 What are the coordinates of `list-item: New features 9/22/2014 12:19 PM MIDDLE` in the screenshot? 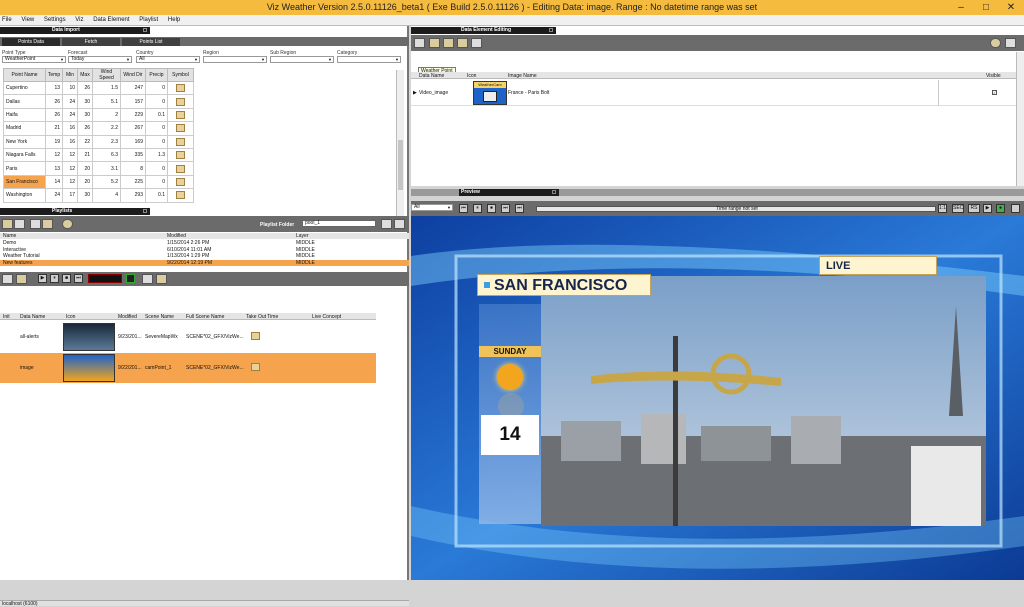 It's located at (204, 262).